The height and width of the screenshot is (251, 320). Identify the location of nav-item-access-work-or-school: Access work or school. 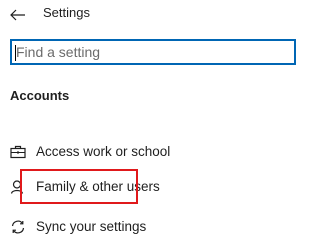
(150, 152).